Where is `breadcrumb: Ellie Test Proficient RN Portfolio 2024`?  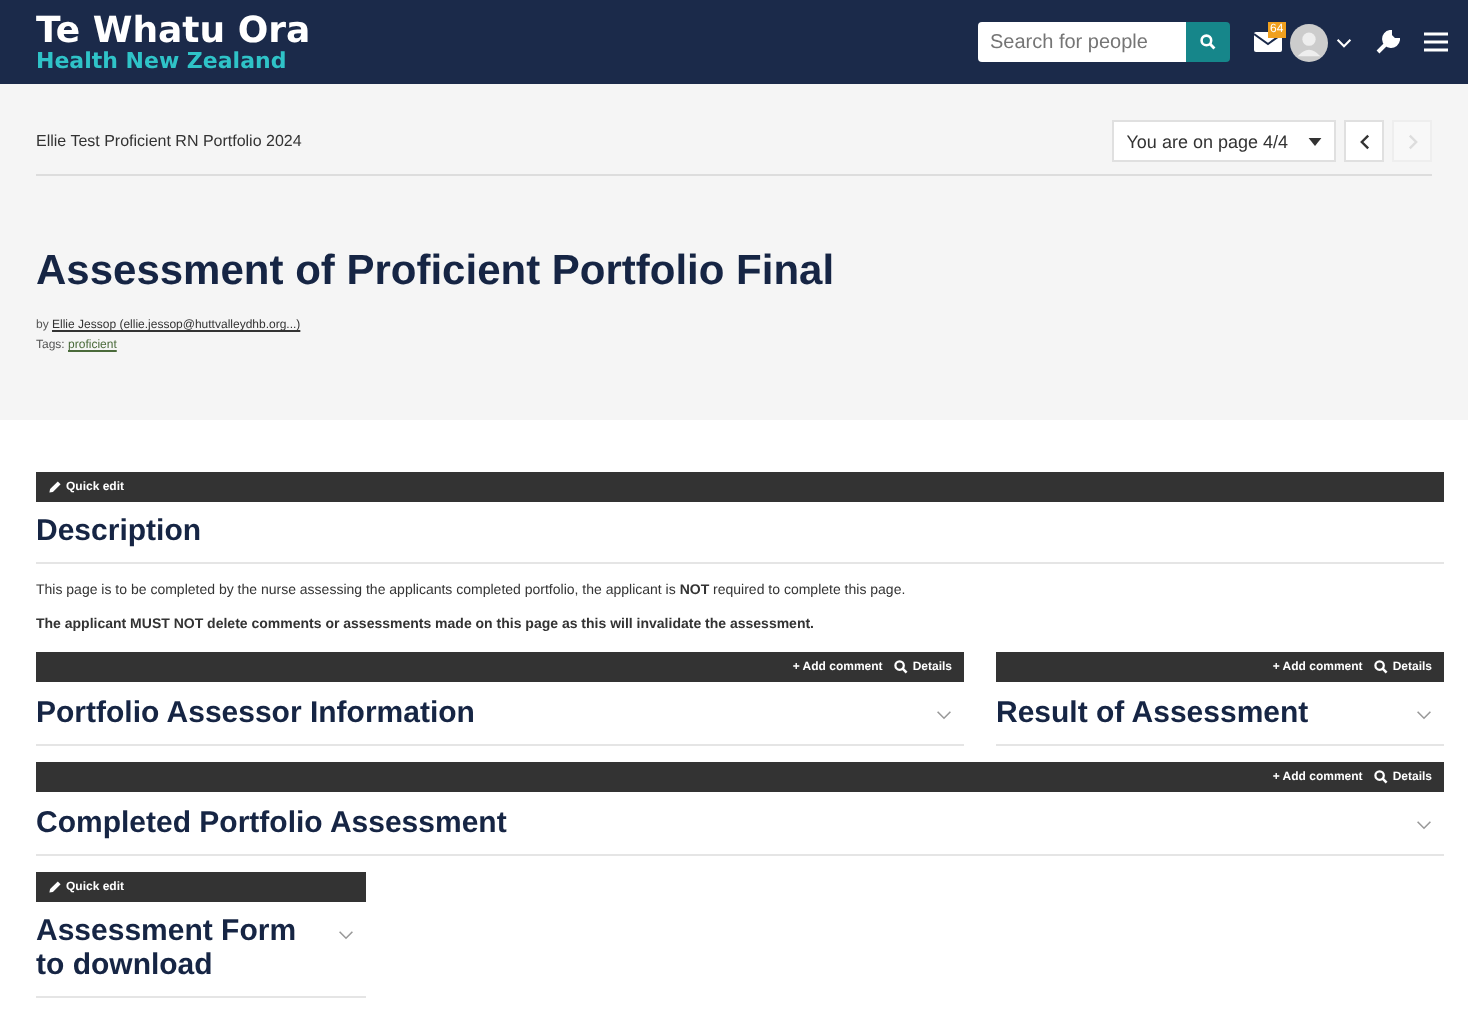
breadcrumb: Ellie Test Proficient RN Portfolio 2024 is located at coordinates (570, 141).